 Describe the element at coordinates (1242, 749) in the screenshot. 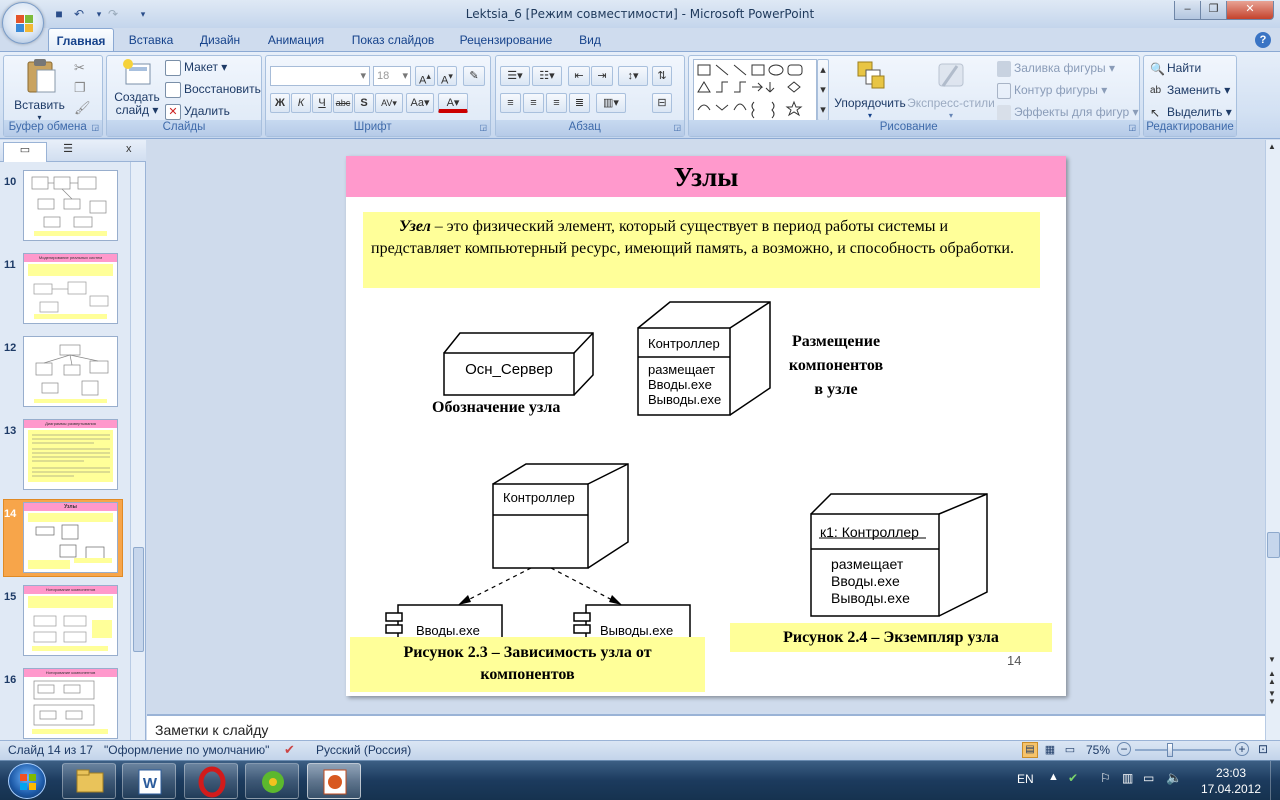

I see `zoom-in-button: +` at that location.